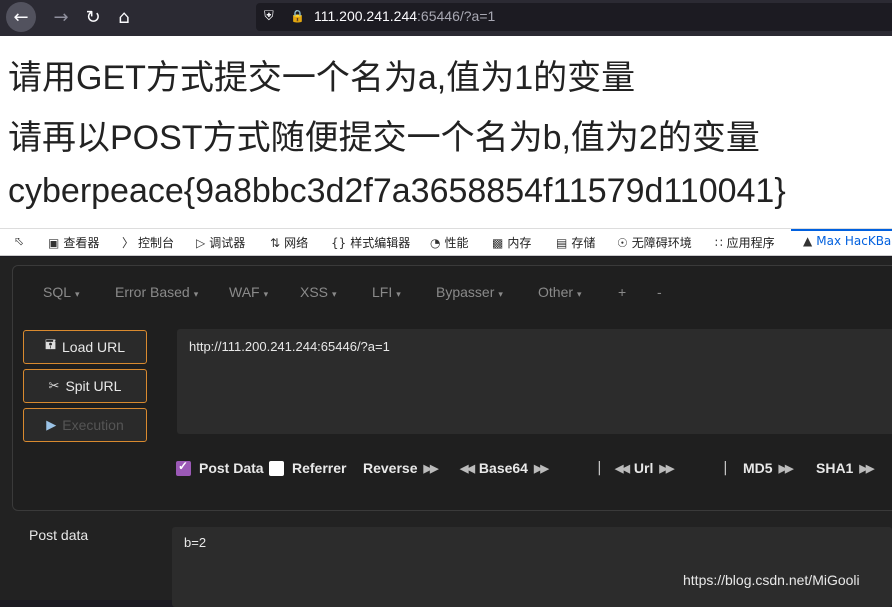  I want to click on checkbox-unchecked-icon, so click(276, 468).